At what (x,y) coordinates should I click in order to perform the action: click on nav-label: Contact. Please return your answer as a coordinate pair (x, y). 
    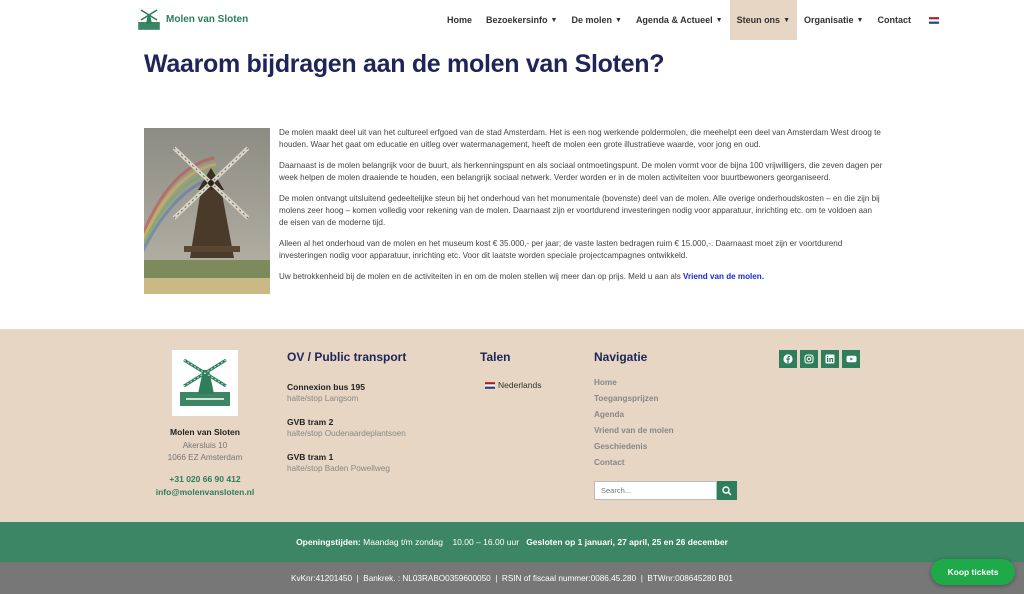
    Looking at the image, I should click on (894, 20).